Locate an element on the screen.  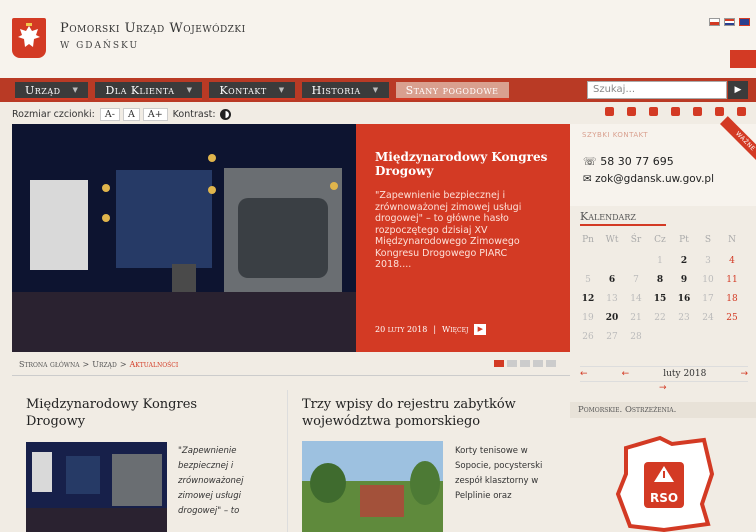
calendar-day: 23 is located at coordinates (684, 322).